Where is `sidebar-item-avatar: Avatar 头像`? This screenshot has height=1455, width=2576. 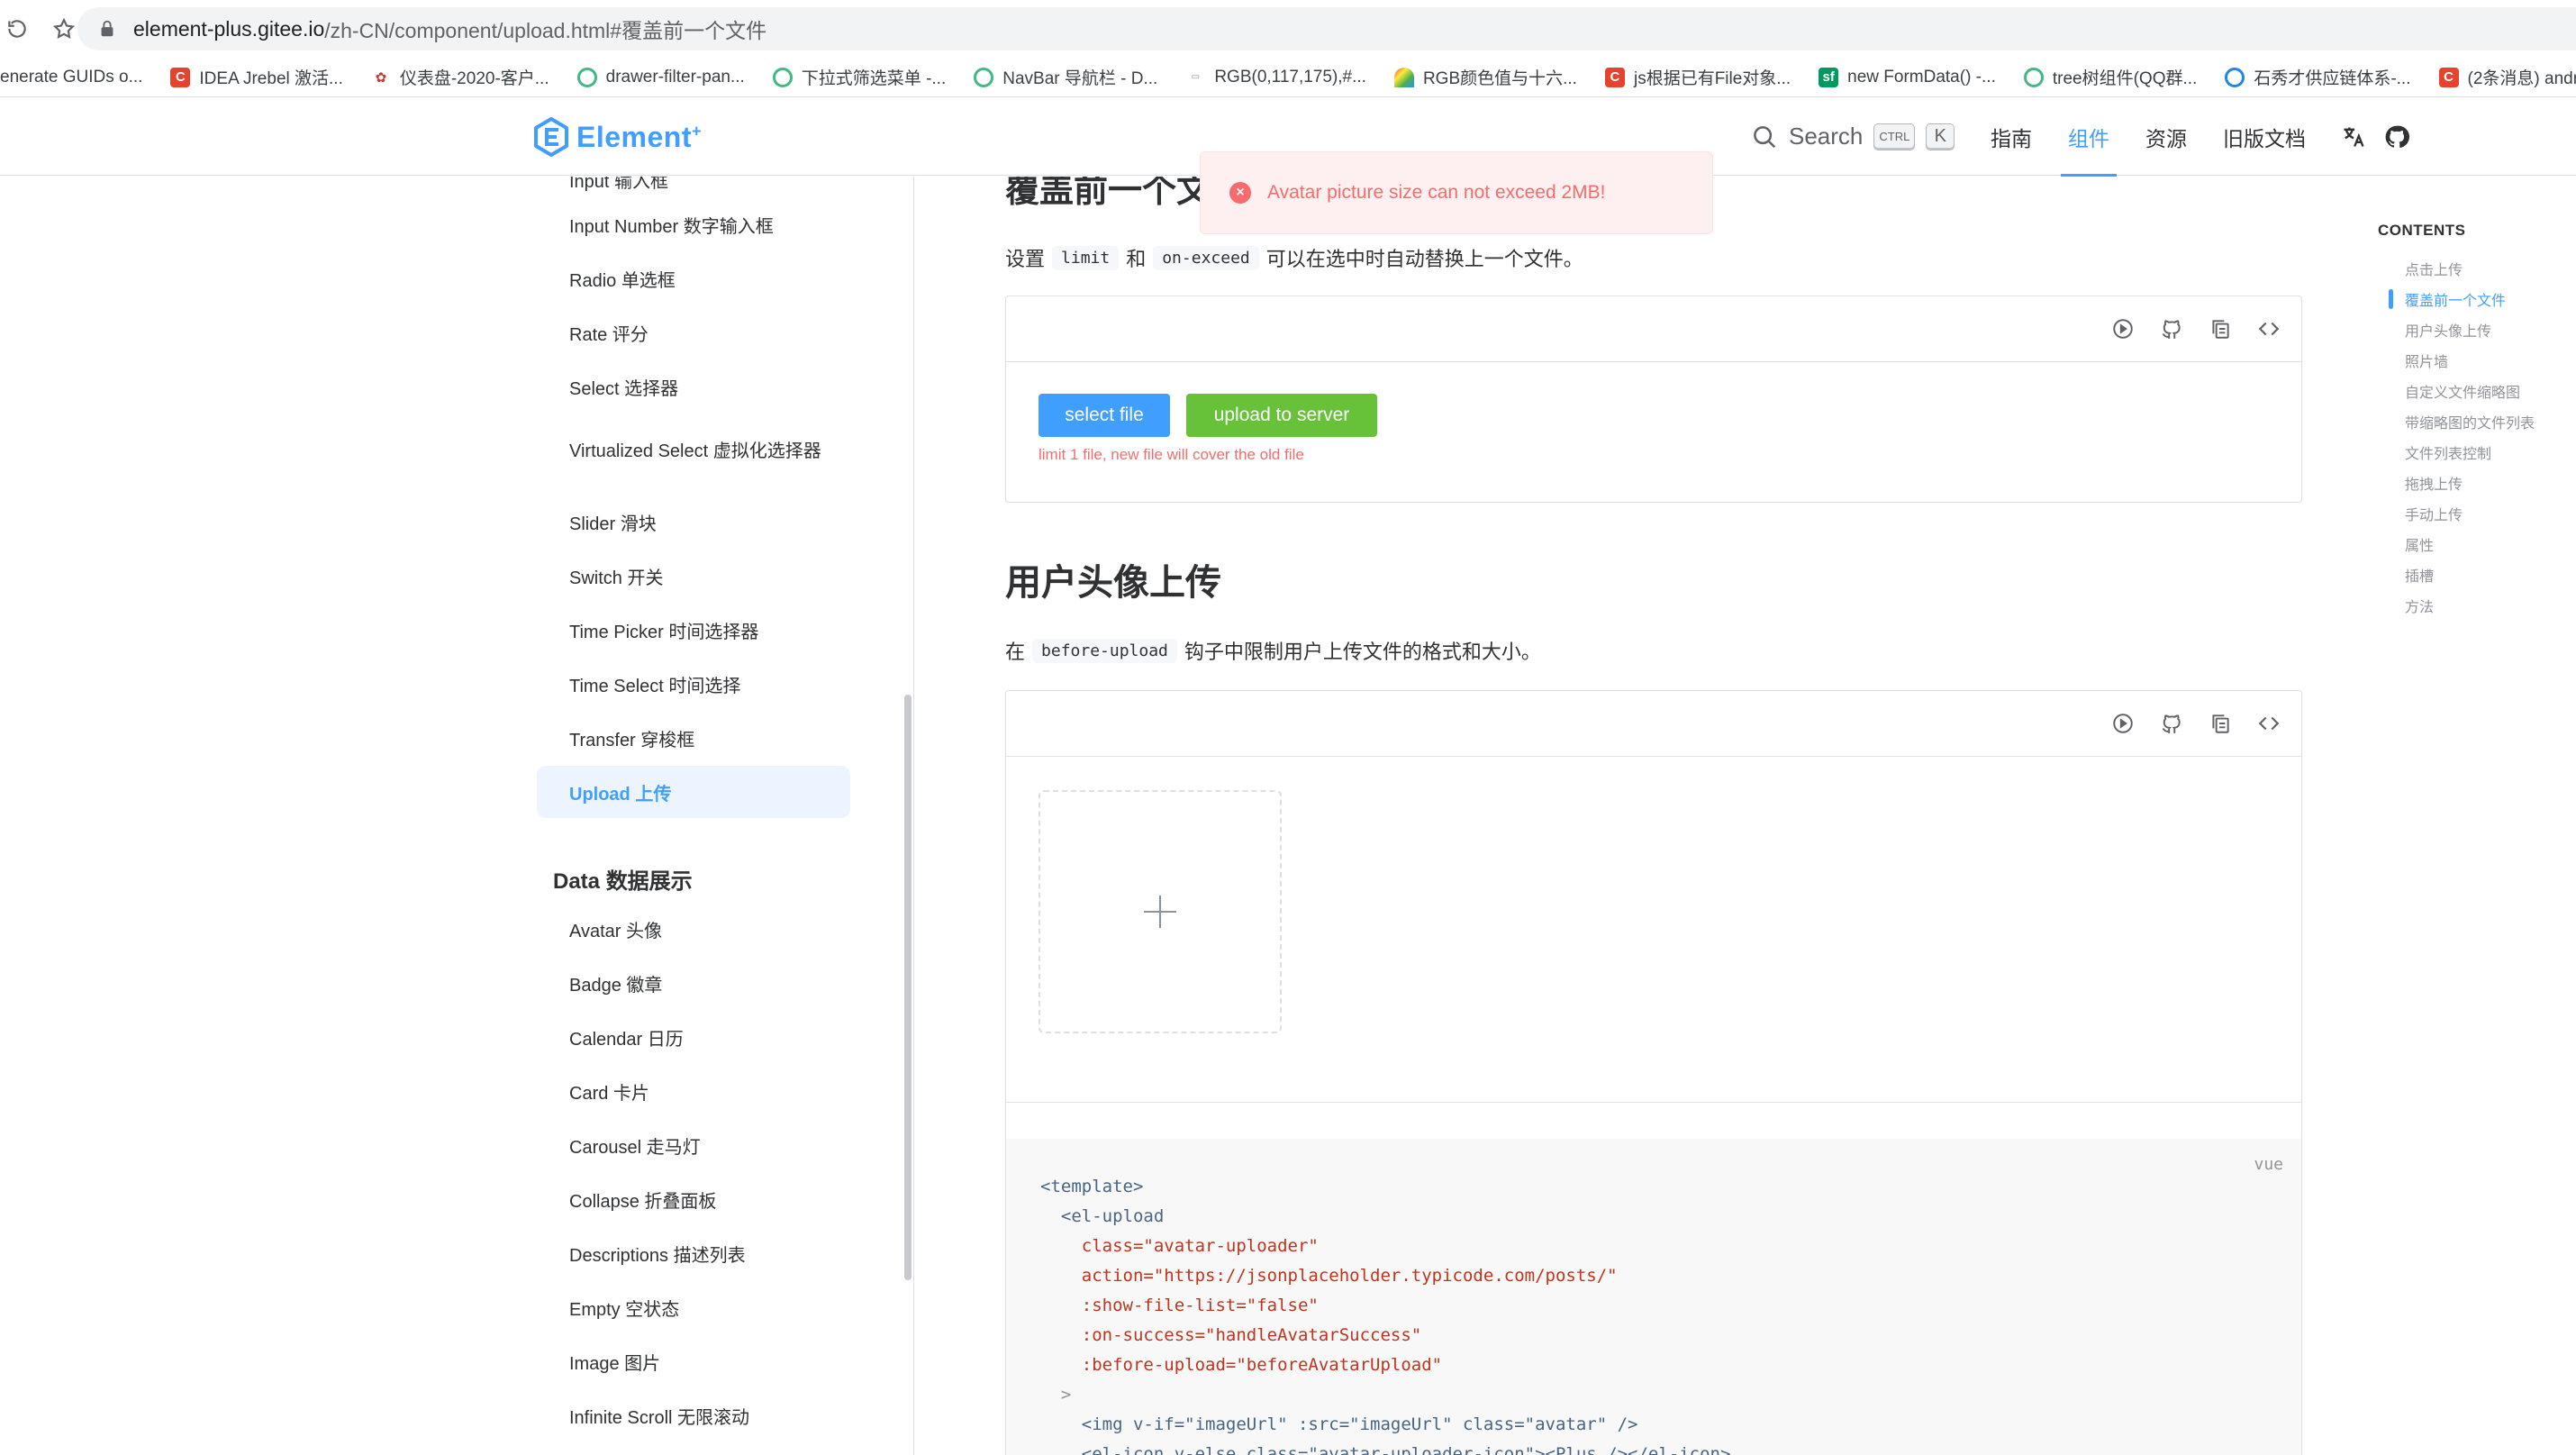 sidebar-item-avatar: Avatar 头像 is located at coordinates (693, 929).